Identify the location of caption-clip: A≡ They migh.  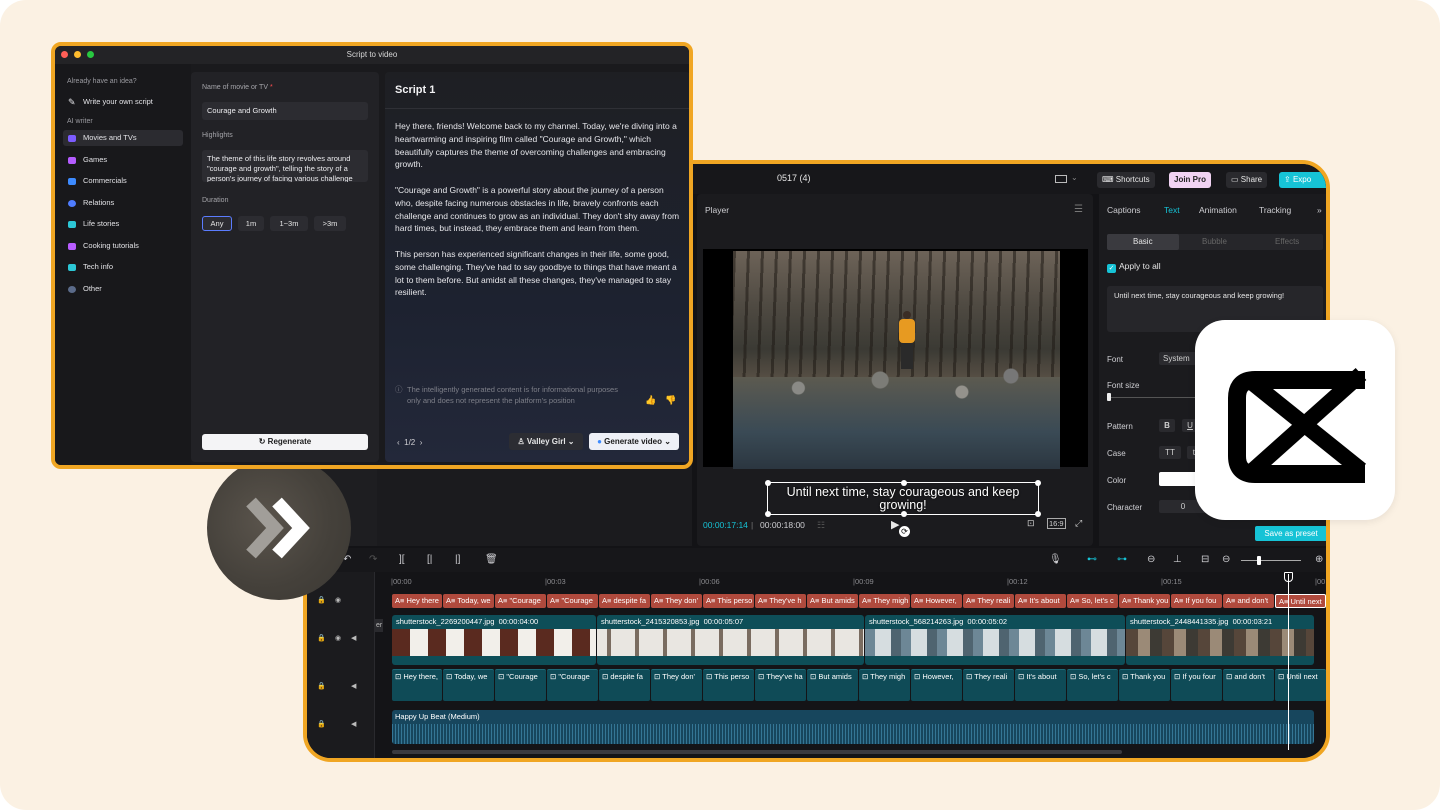
(884, 601).